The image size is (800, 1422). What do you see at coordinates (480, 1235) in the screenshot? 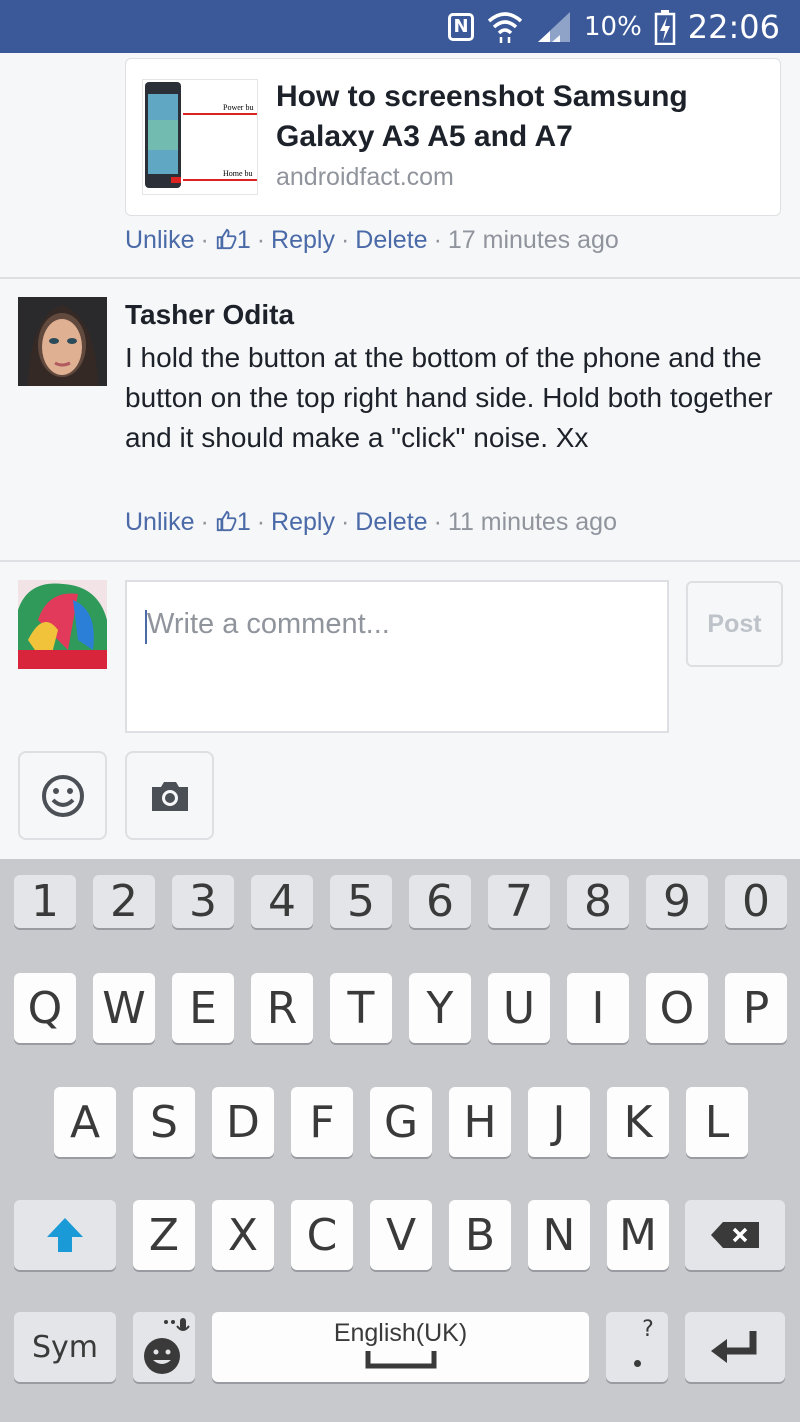
I see `key-b: B` at bounding box center [480, 1235].